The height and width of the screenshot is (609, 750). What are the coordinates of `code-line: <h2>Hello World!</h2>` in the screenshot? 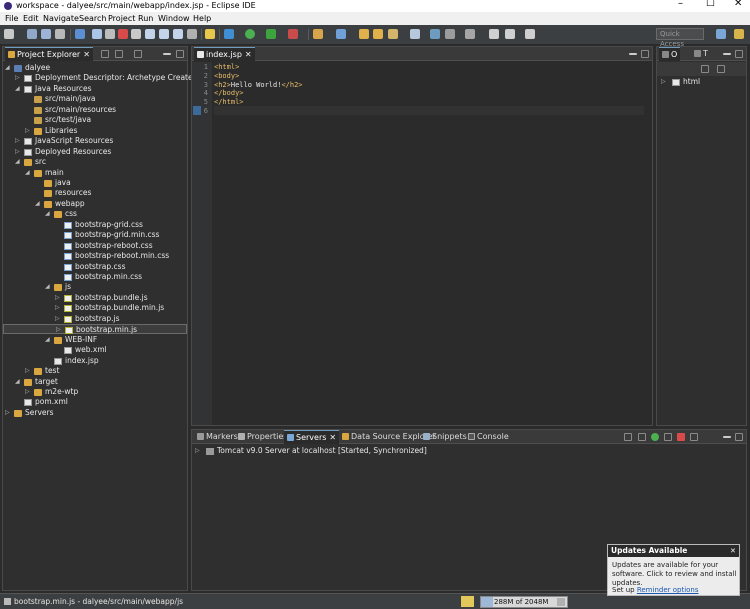 It's located at (258, 85).